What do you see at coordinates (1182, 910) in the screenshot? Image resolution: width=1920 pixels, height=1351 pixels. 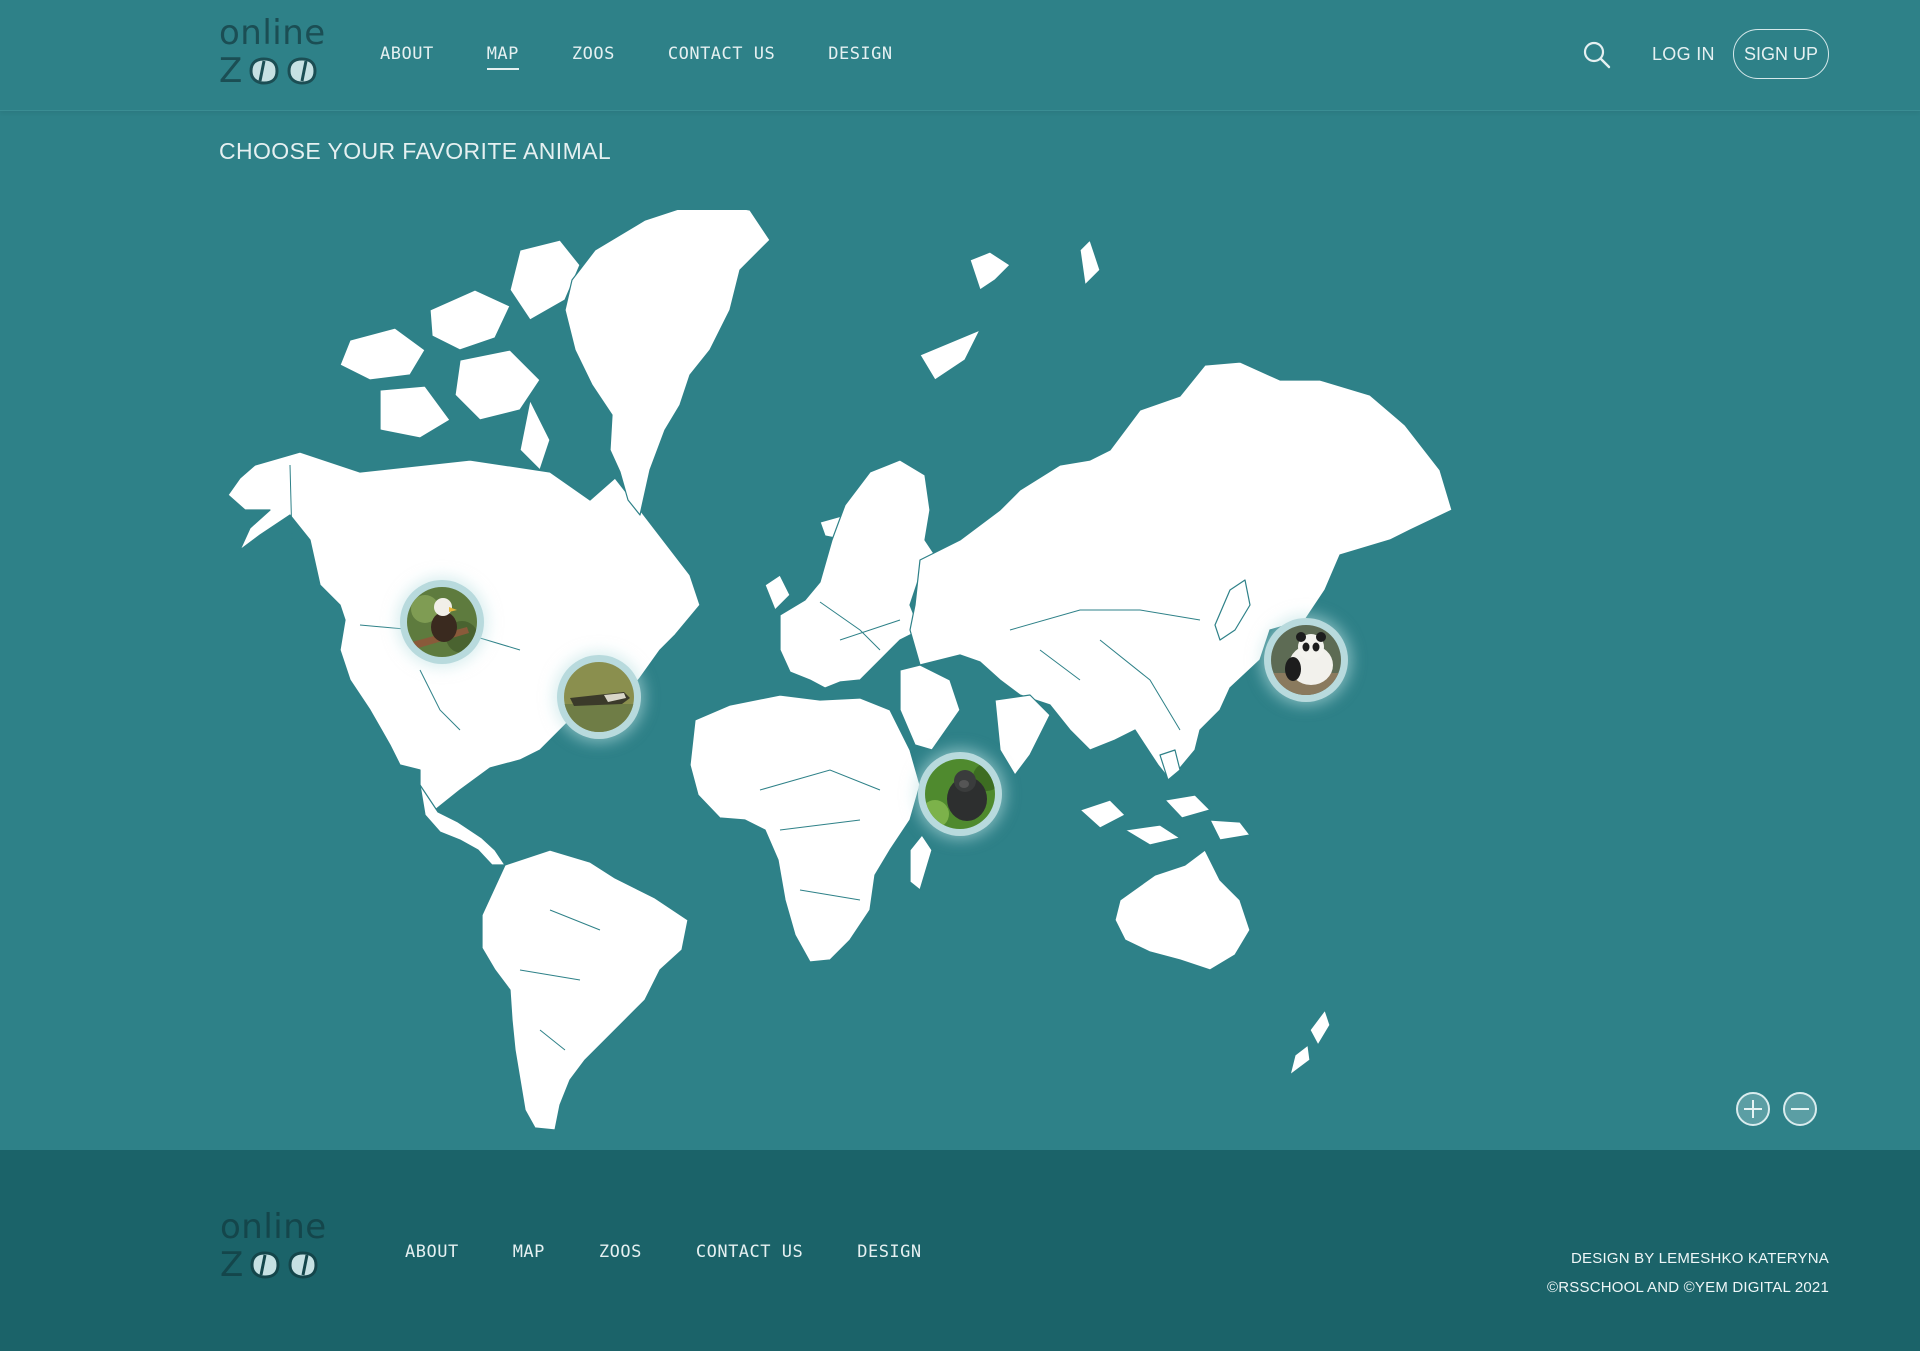 I see `australia-landmass` at bounding box center [1182, 910].